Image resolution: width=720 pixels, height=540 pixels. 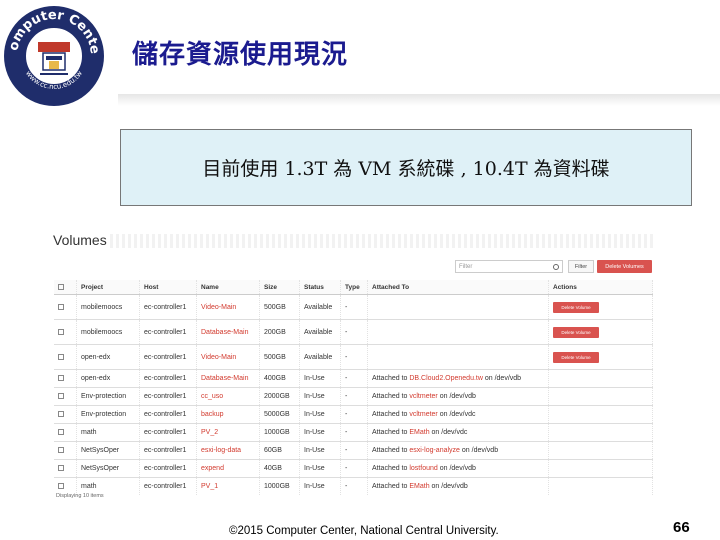 What do you see at coordinates (354, 287) in the screenshot?
I see `column-header-type: Type` at bounding box center [354, 287].